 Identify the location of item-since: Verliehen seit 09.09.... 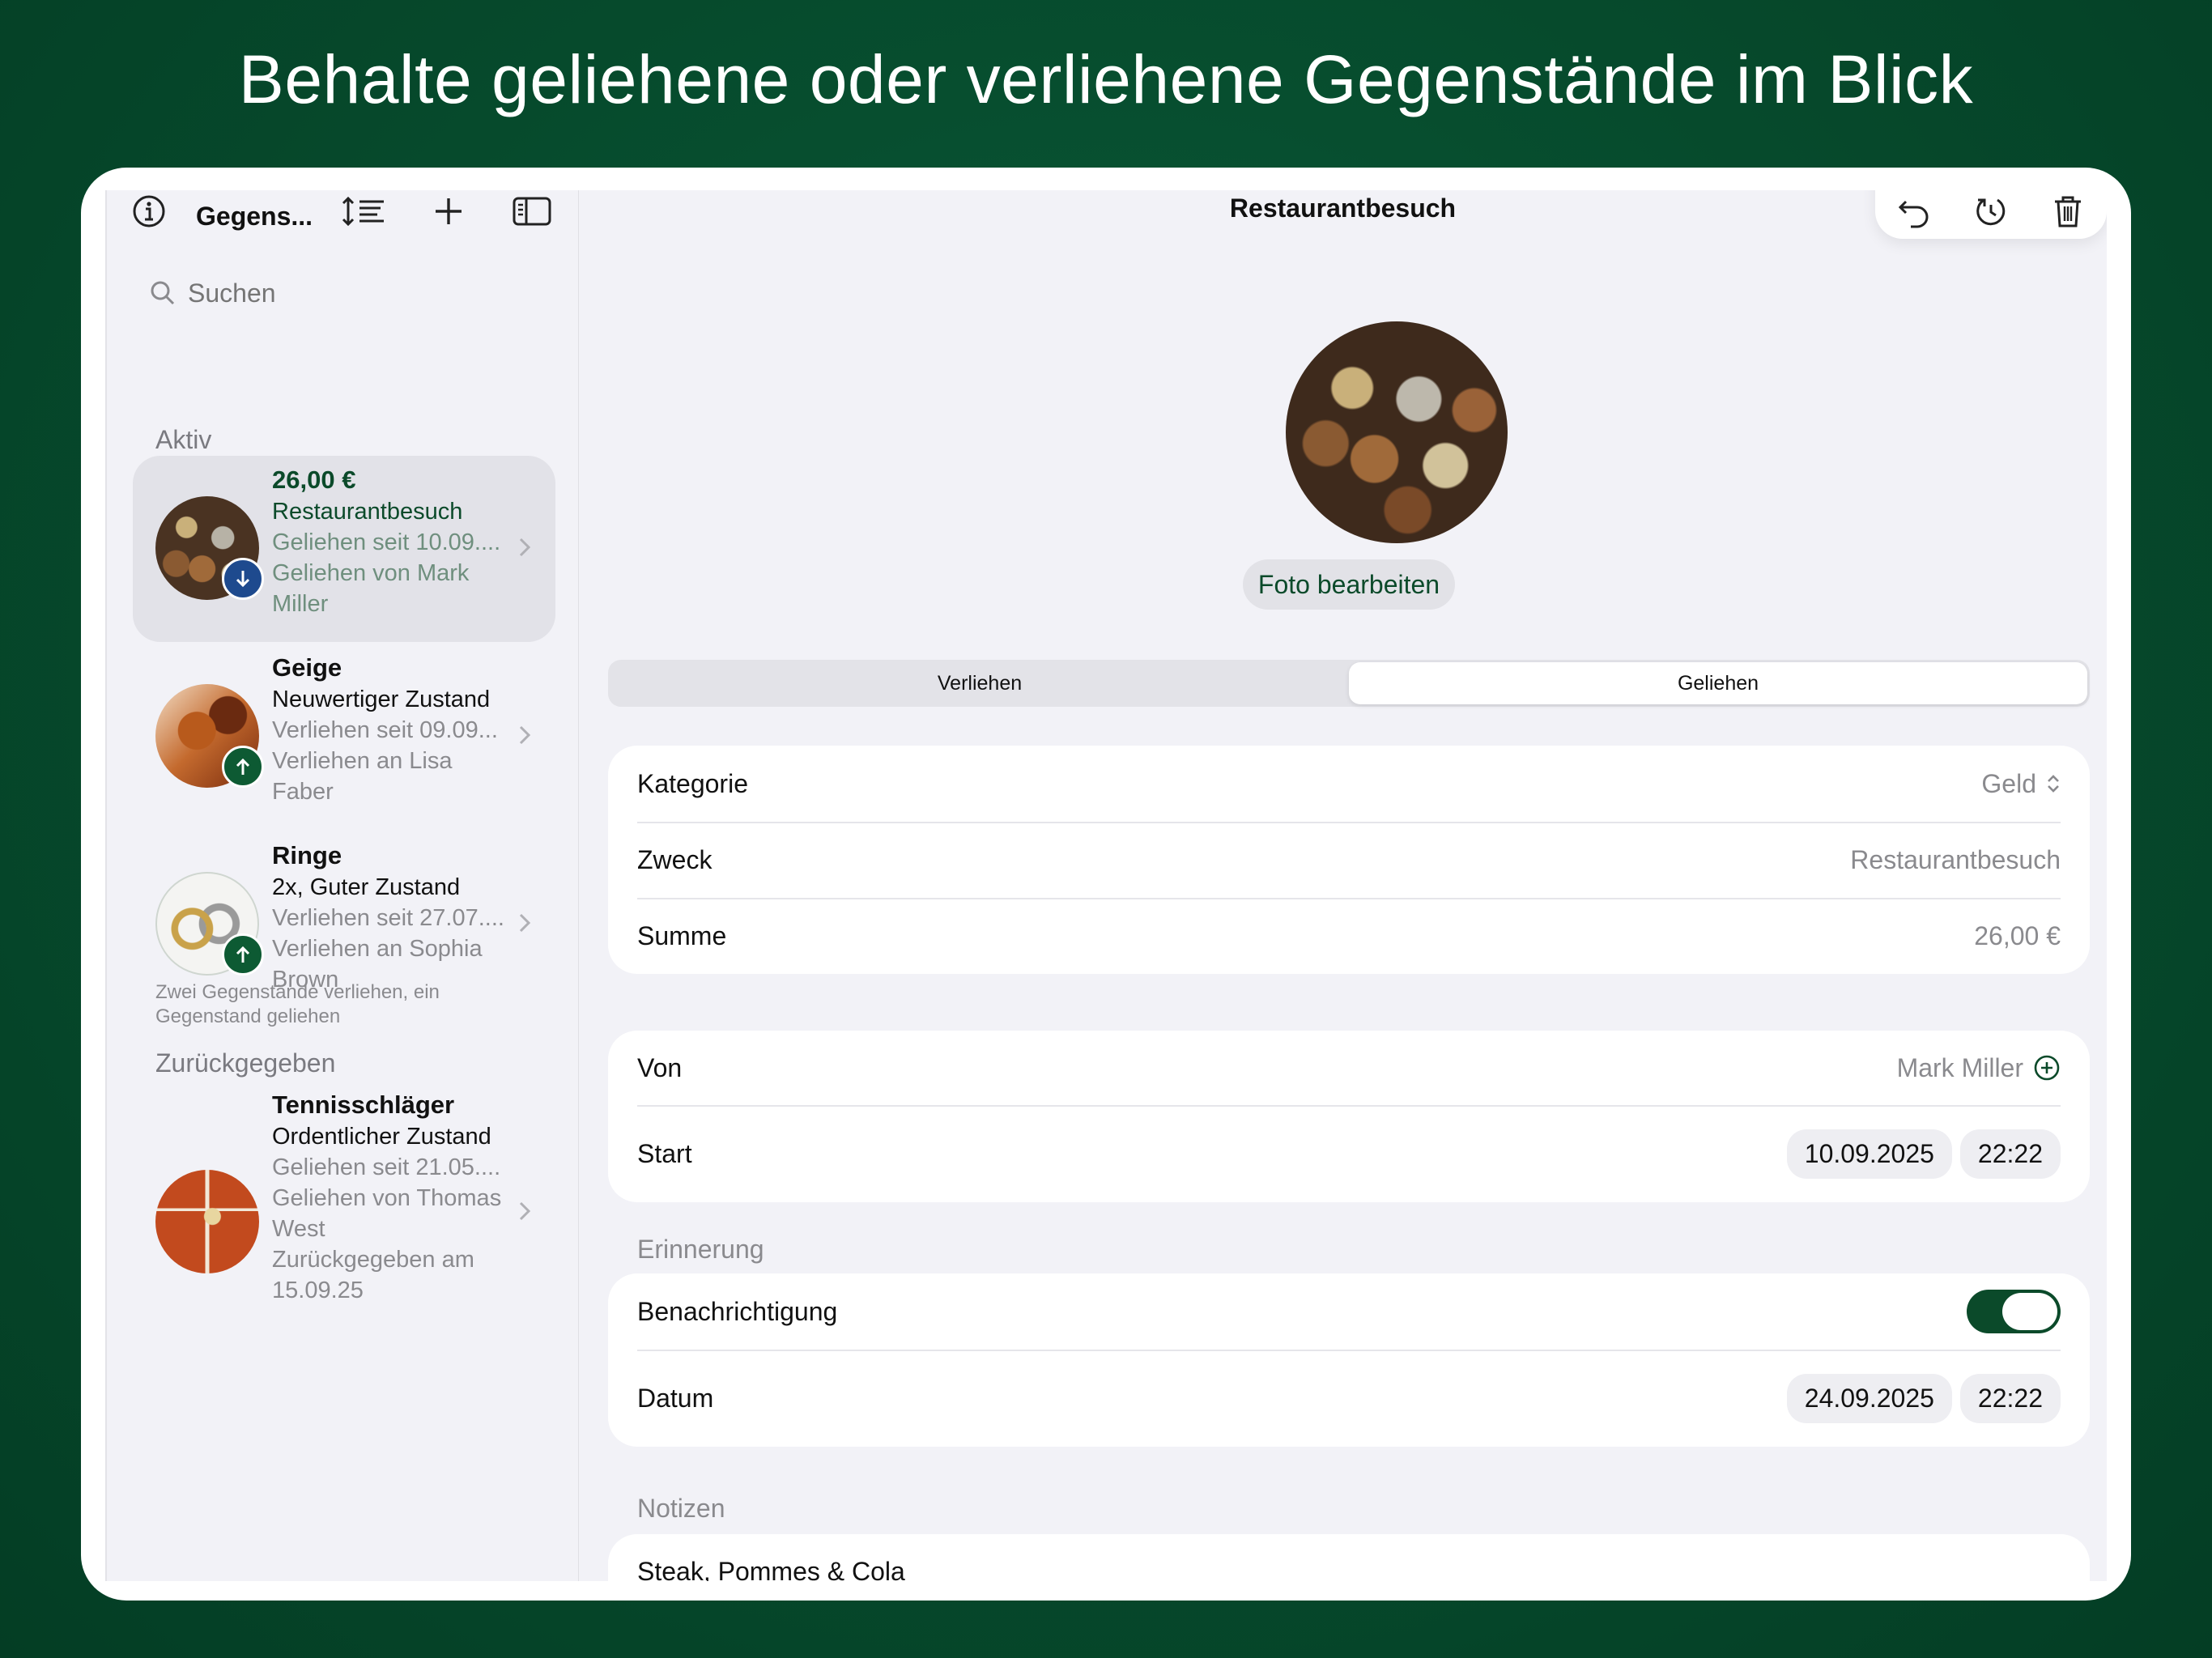
(385, 730).